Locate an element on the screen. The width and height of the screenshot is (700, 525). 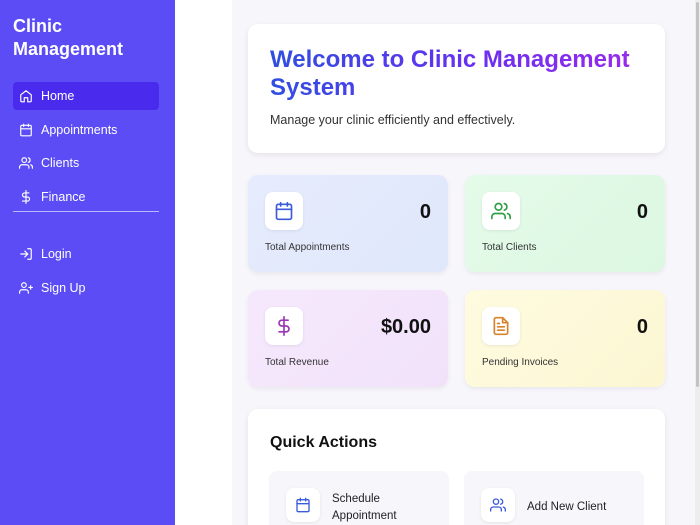
sidebar-item-label: Login is located at coordinates (56, 254).